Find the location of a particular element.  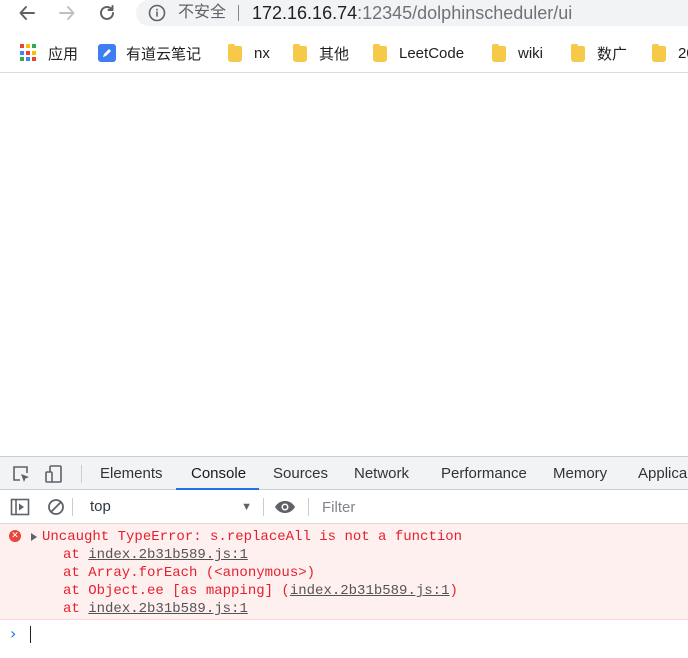

bookmark-folder-wiki: wiki is located at coordinates (516, 53).